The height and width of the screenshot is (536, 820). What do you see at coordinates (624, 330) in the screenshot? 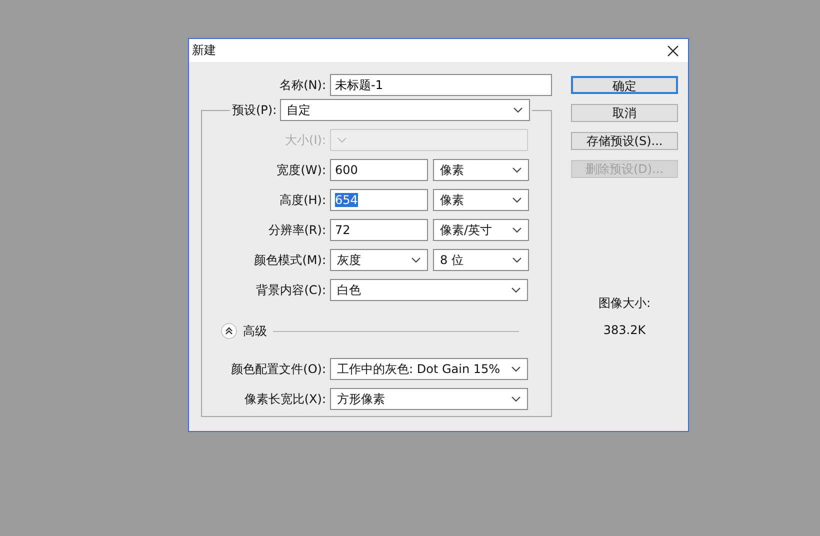
I see `image-size-value: 383.2K` at bounding box center [624, 330].